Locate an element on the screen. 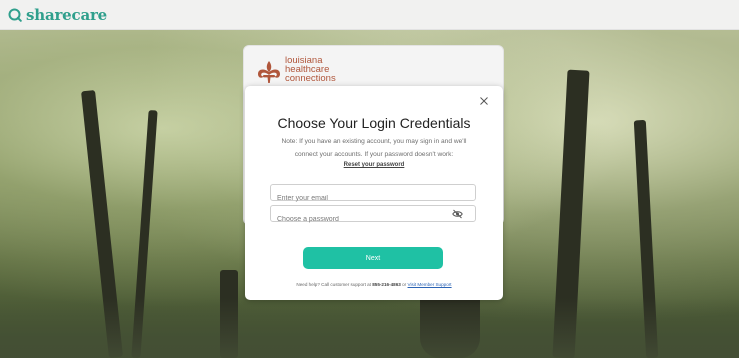 The height and width of the screenshot is (358, 739). sharecare-logo-icon is located at coordinates (15, 15).